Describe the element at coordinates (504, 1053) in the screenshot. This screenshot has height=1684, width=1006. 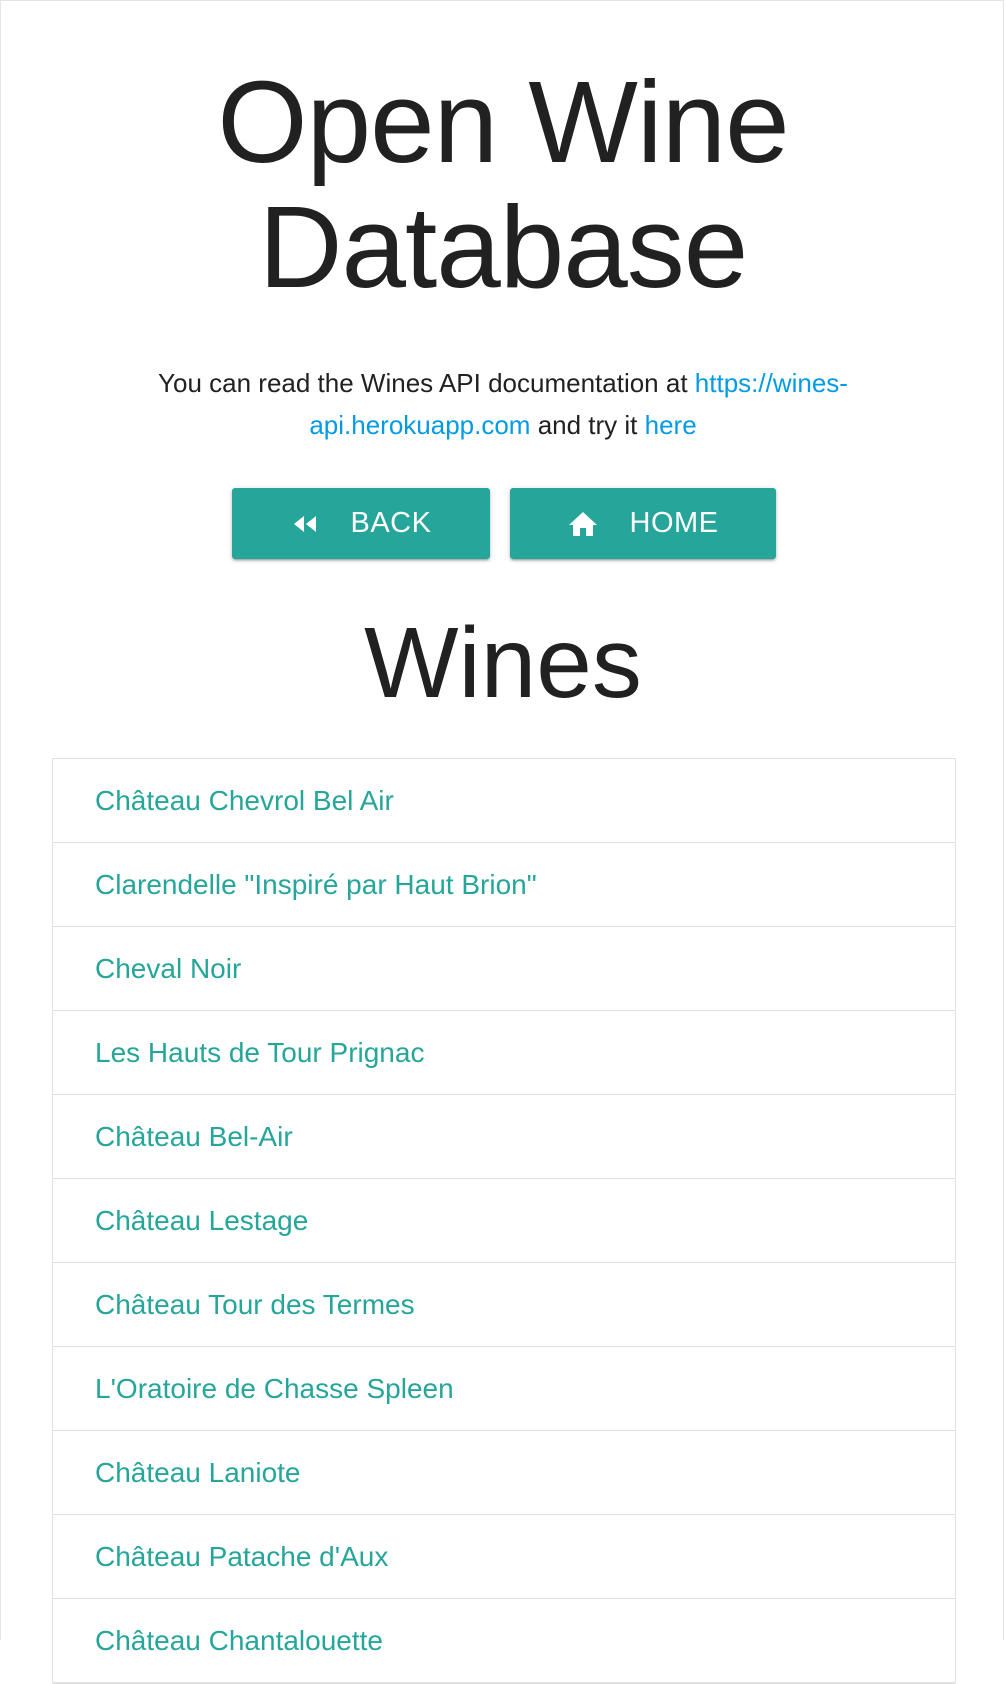
I see `wine-list-item: Les Hauts de Tour Prignac` at that location.